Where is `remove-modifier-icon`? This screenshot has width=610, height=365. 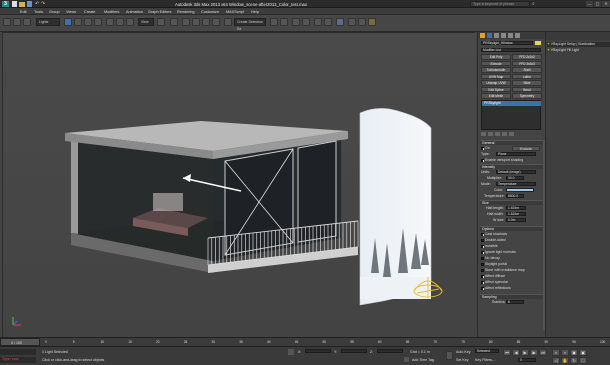
remove-modifier-icon is located at coordinates (504, 134).